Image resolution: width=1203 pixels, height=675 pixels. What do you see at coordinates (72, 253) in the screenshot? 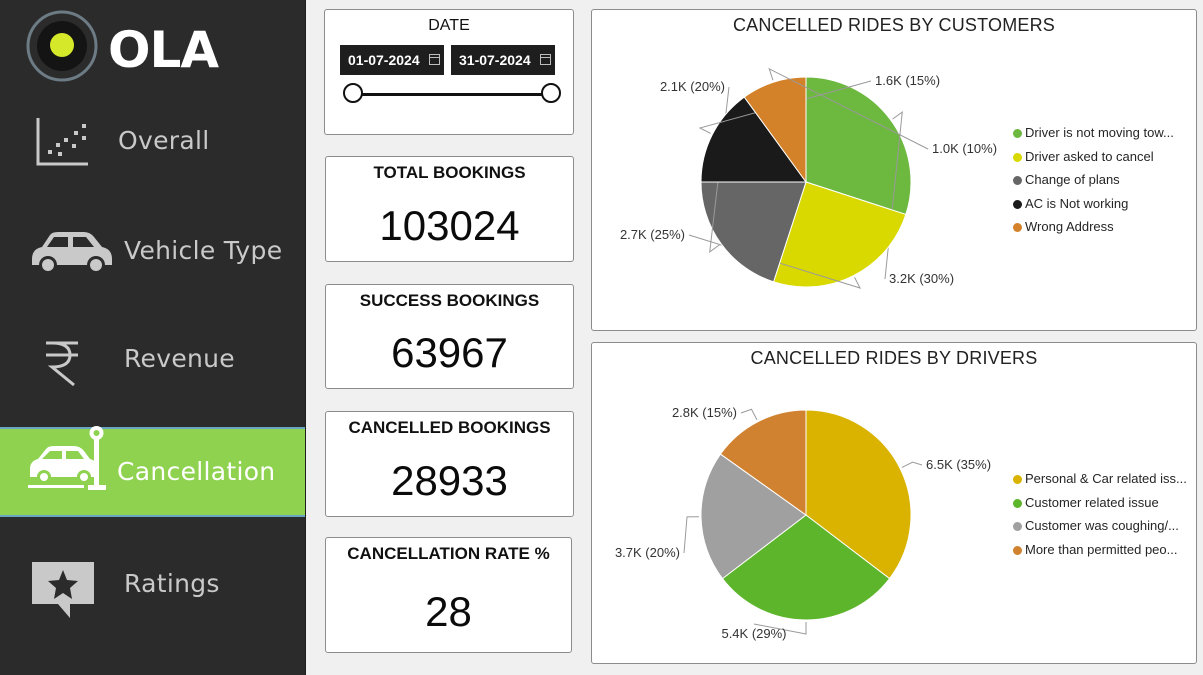
I see `car-icon` at bounding box center [72, 253].